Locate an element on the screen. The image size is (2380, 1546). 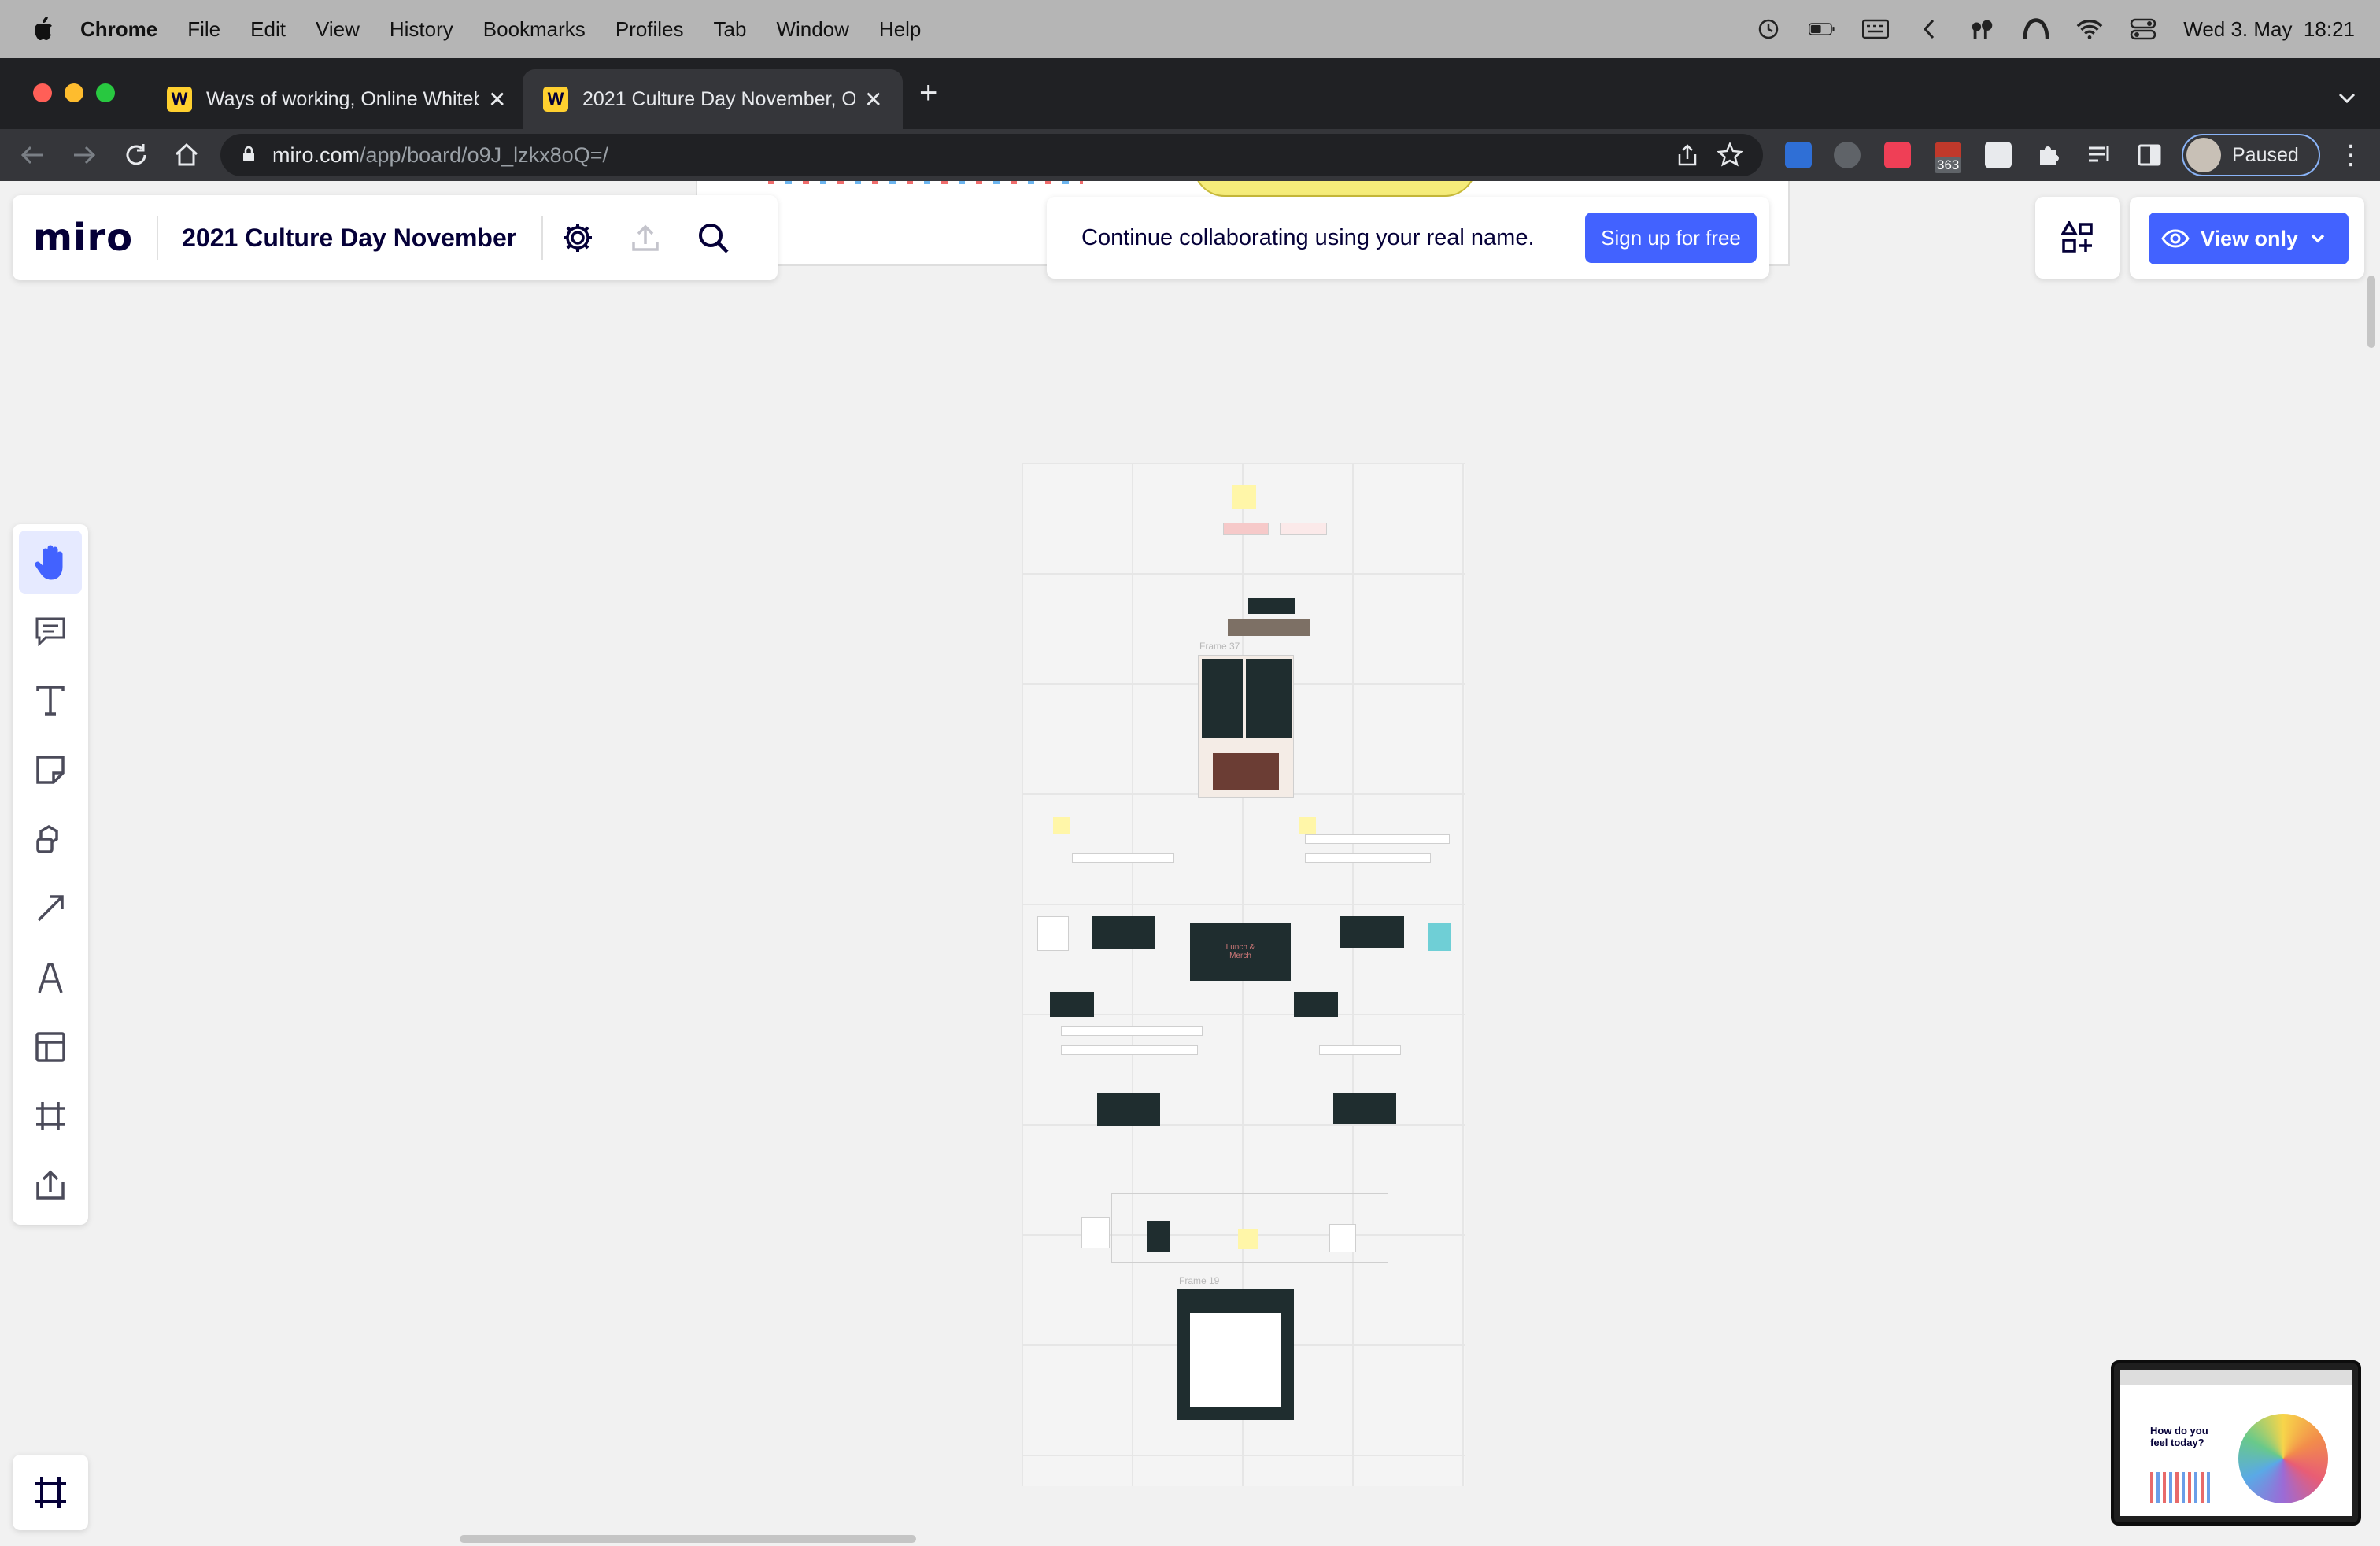
menubar-clock: Wed 3. May 18:21 is located at coordinates (2269, 29).